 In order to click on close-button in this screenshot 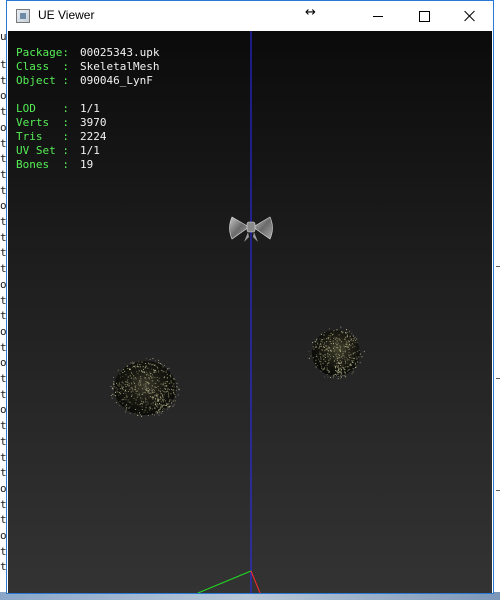, I will do `click(470, 16)`.